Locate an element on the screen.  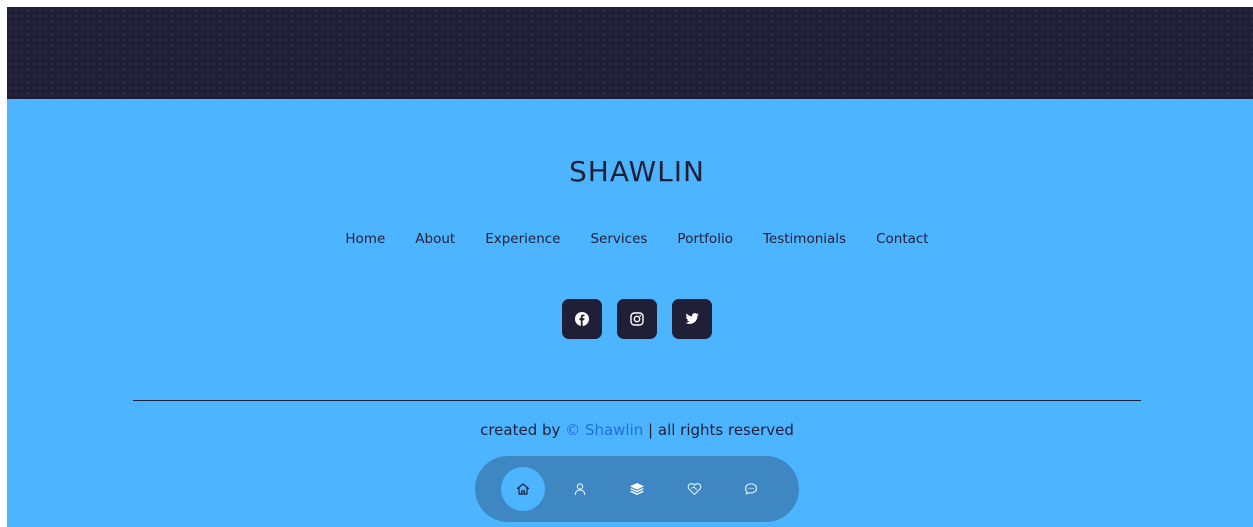
floating-nav-home is located at coordinates (523, 489).